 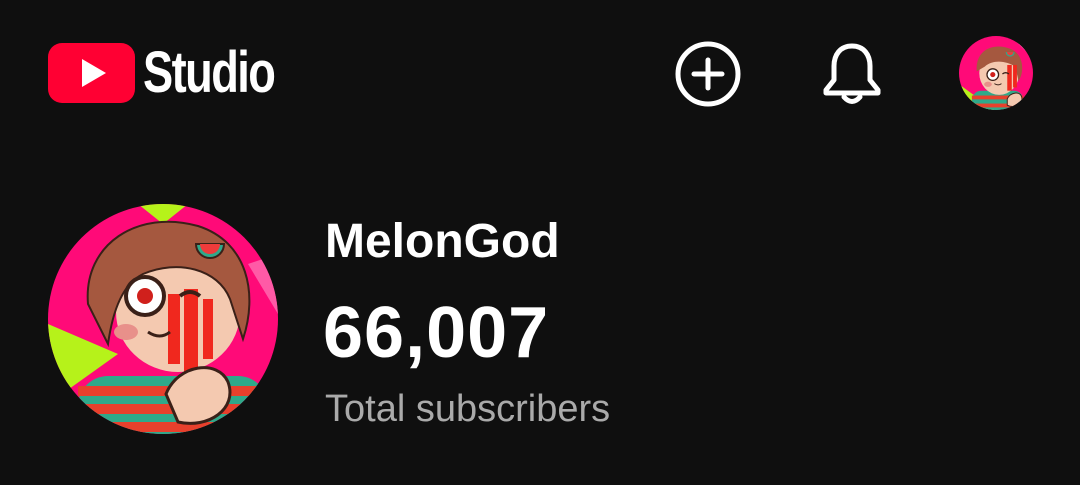 I want to click on youtube-play-icon, so click(x=91, y=73).